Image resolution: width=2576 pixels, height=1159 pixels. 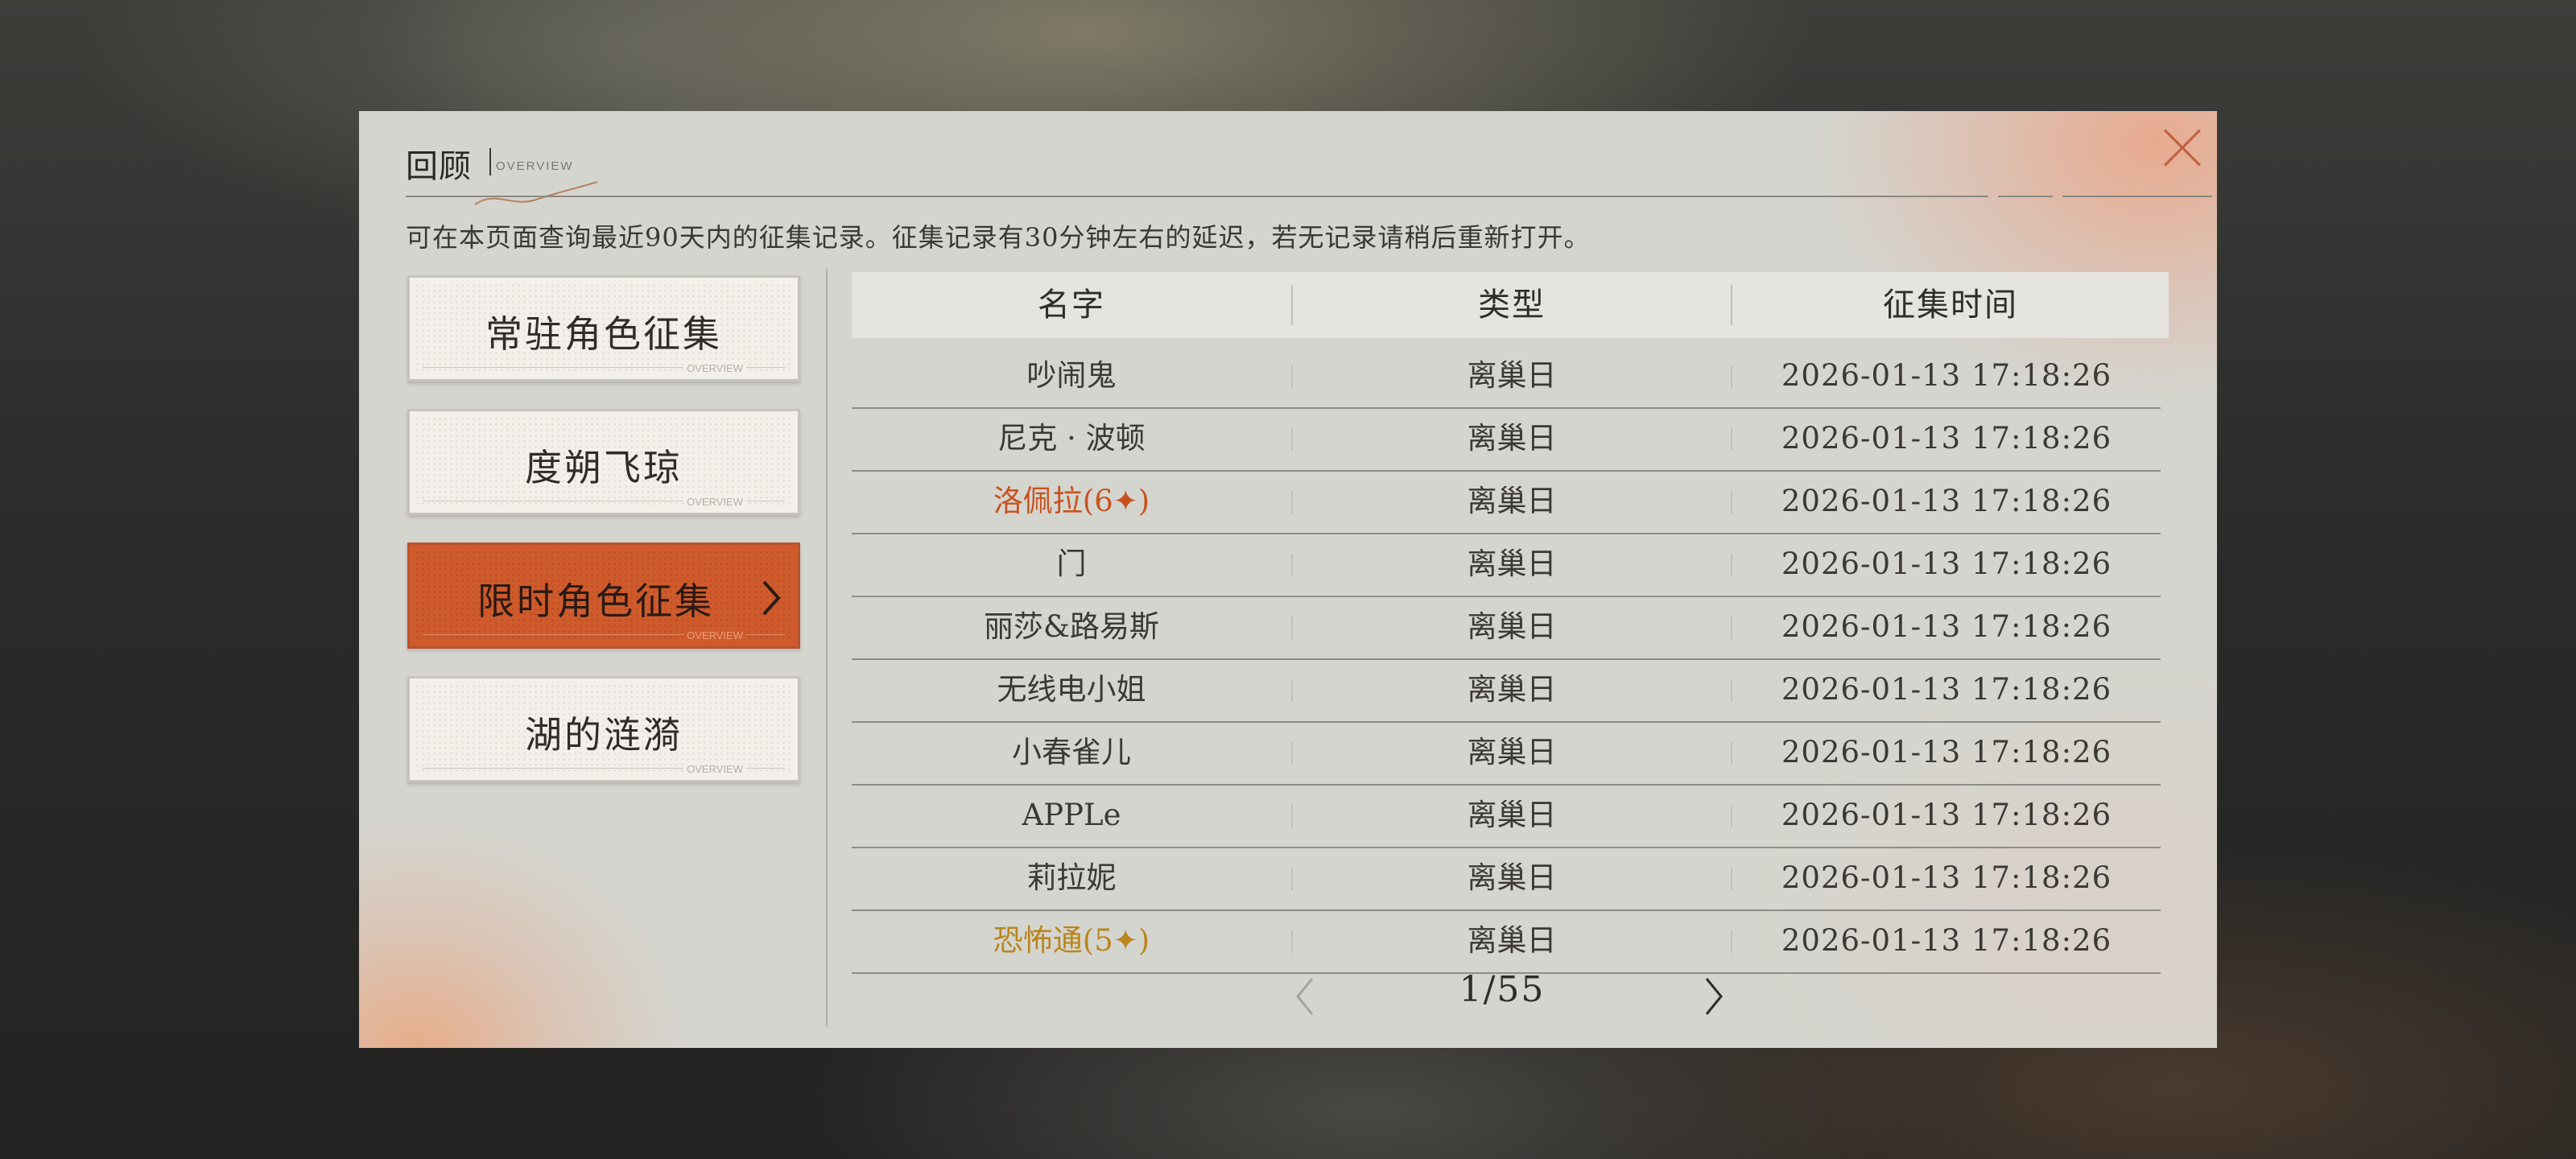 I want to click on cell-name: 莉拉妮, so click(x=1071, y=878).